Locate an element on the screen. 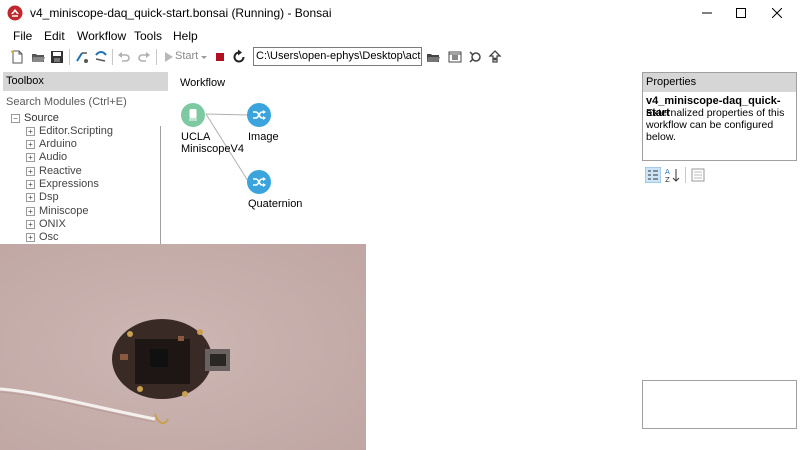 The height and width of the screenshot is (450, 800). categorized-view-icon is located at coordinates (653, 175).